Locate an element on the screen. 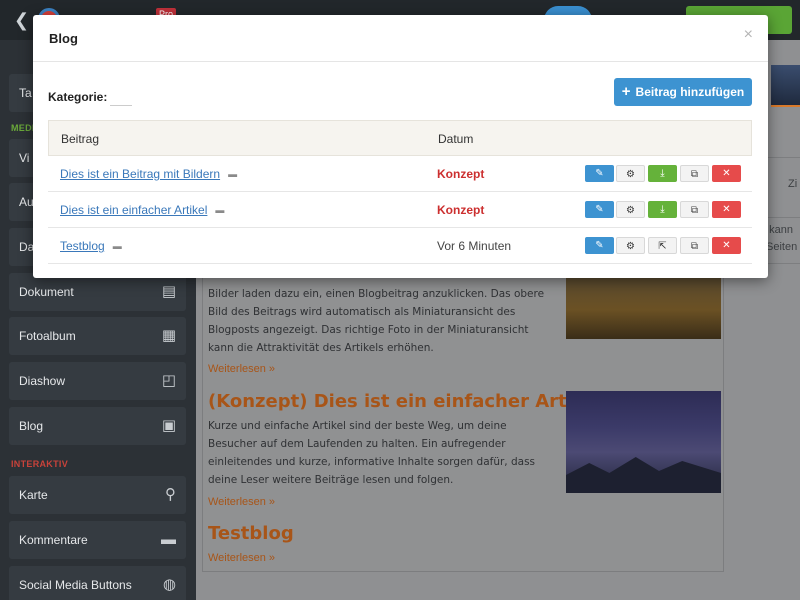  sidebar-item-label: Vi is located at coordinates (24, 158).